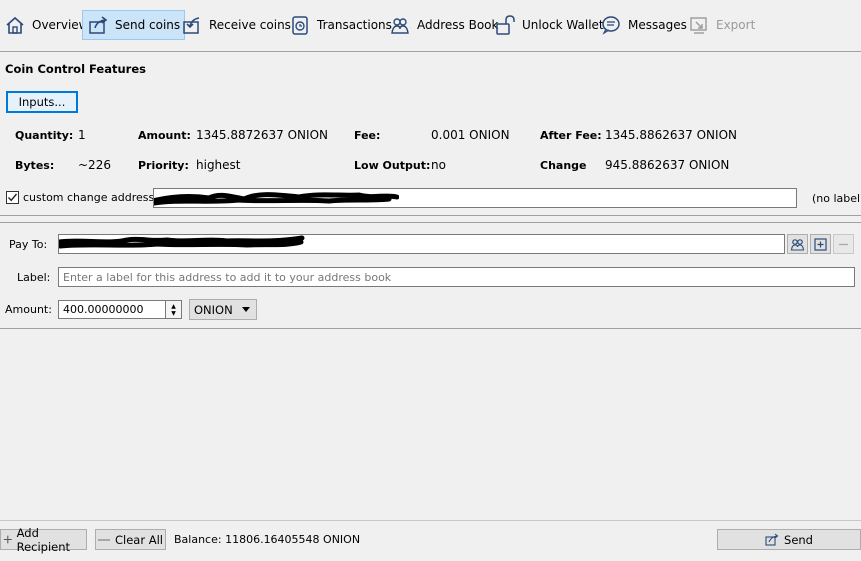  I want to click on unit-select: ONION, so click(223, 309).